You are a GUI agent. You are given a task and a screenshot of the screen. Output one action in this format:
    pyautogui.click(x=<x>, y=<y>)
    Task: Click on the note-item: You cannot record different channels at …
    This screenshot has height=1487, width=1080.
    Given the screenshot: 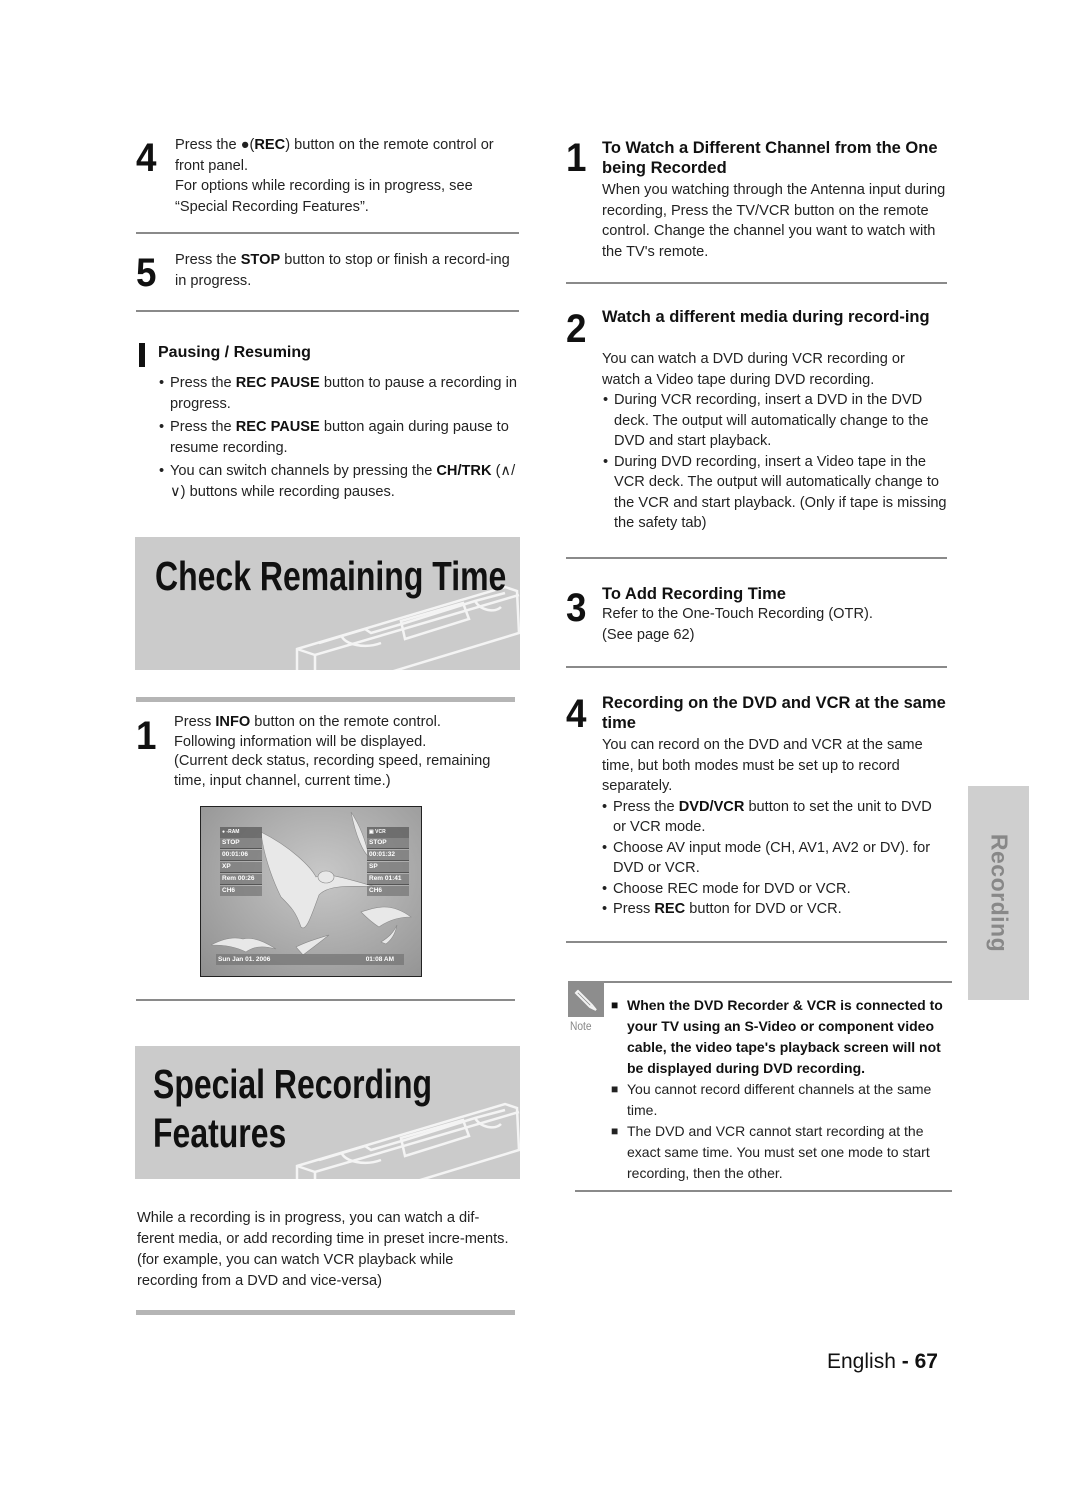 What is the action you would take?
    pyautogui.click(x=778, y=1100)
    